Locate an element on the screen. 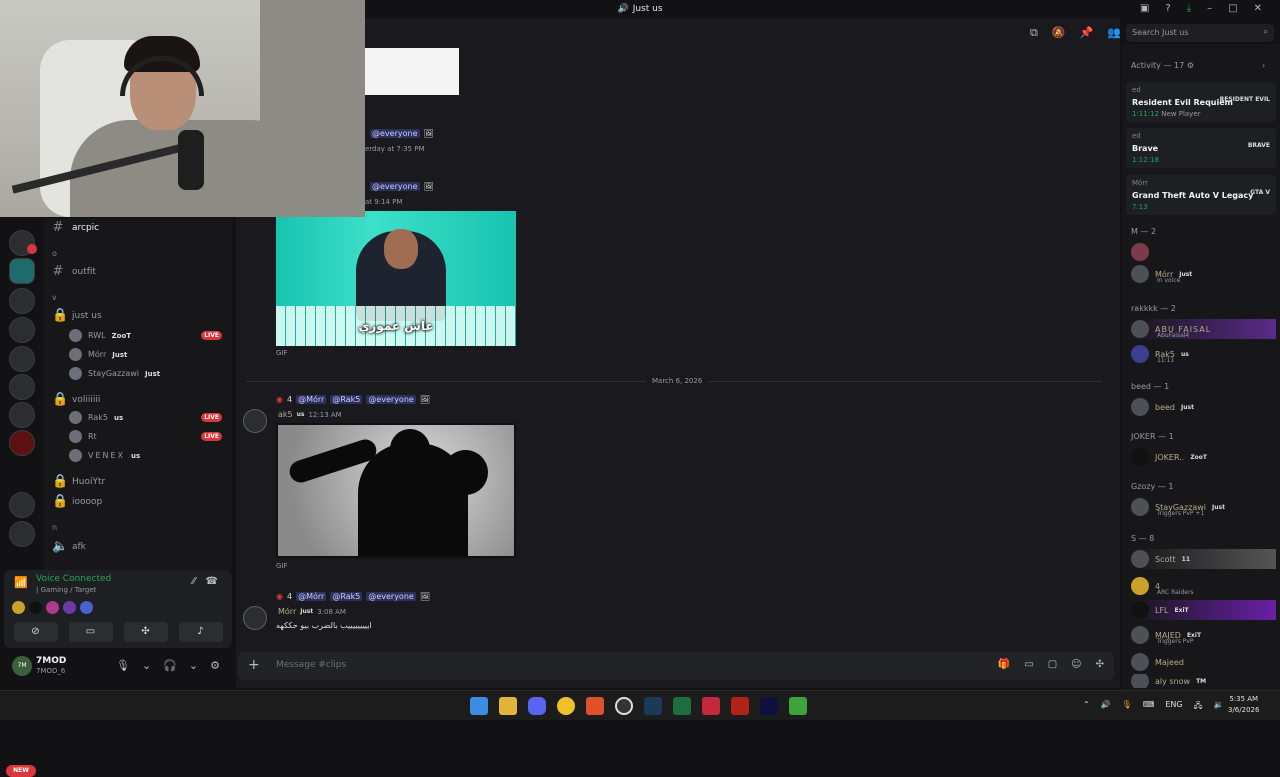 The width and height of the screenshot is (1280, 777). pin-icon: 📌 is located at coordinates (1087, 33).